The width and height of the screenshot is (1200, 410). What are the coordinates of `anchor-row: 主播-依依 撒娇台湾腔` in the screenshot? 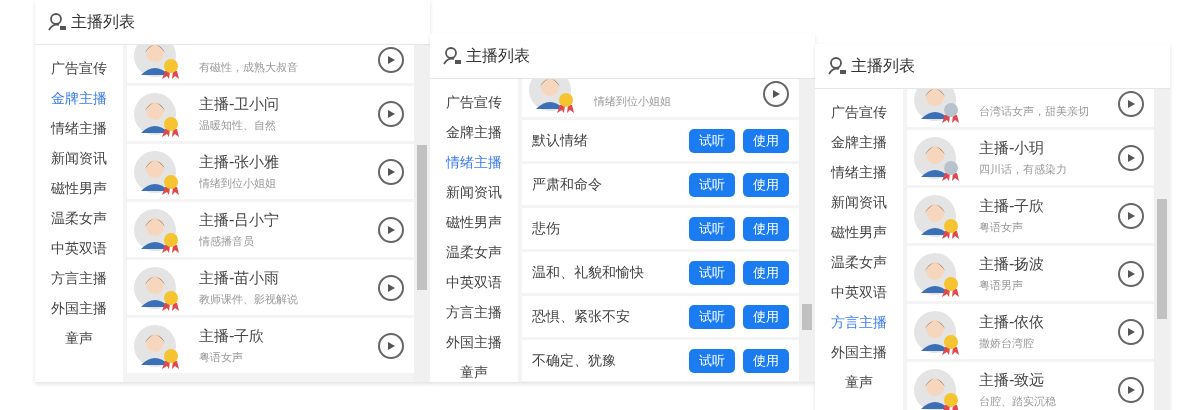 It's located at (1030, 331).